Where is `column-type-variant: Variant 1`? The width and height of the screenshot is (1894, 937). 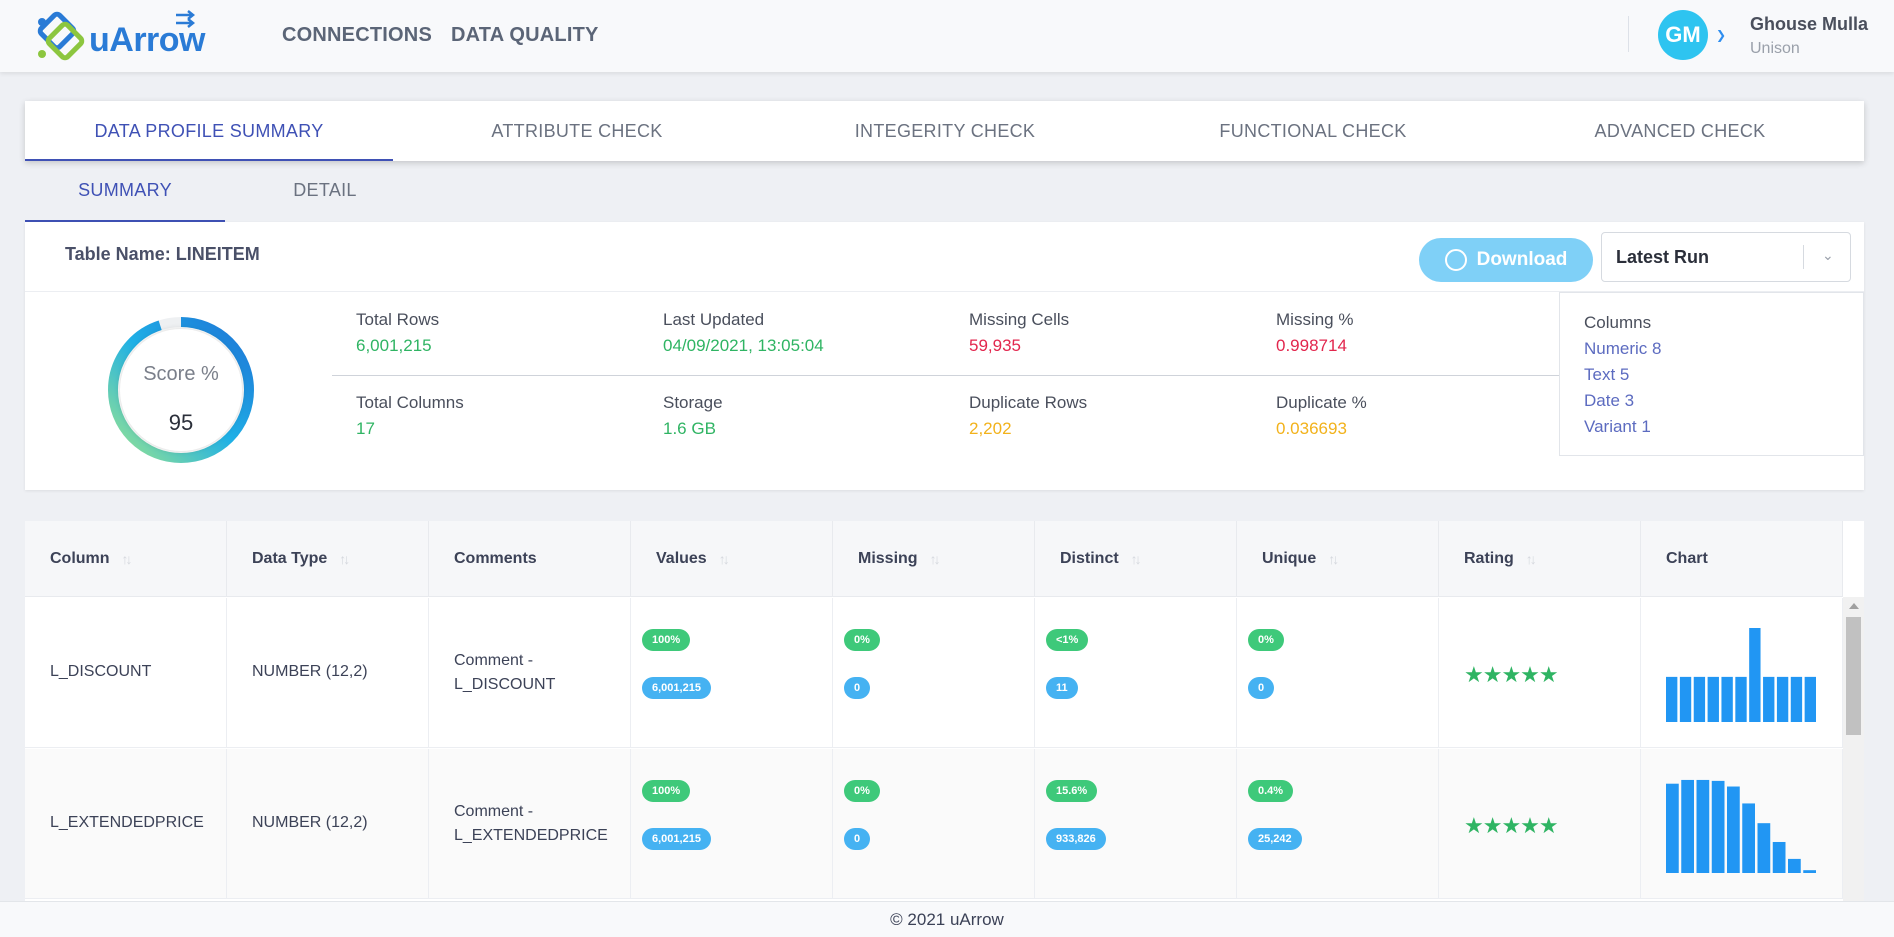
column-type-variant: Variant 1 is located at coordinates (1617, 427).